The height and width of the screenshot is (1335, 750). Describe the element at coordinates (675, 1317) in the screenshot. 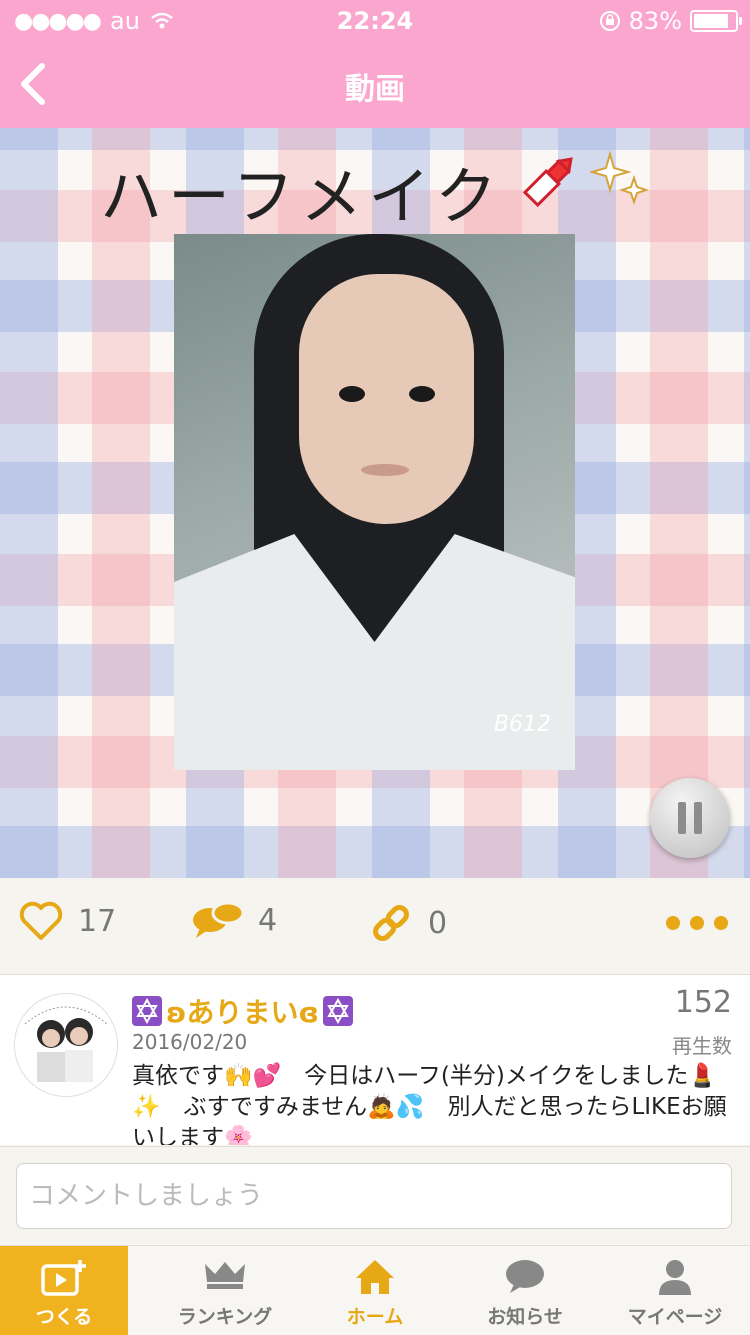

I see `tab-mypage-label: マイページ` at that location.